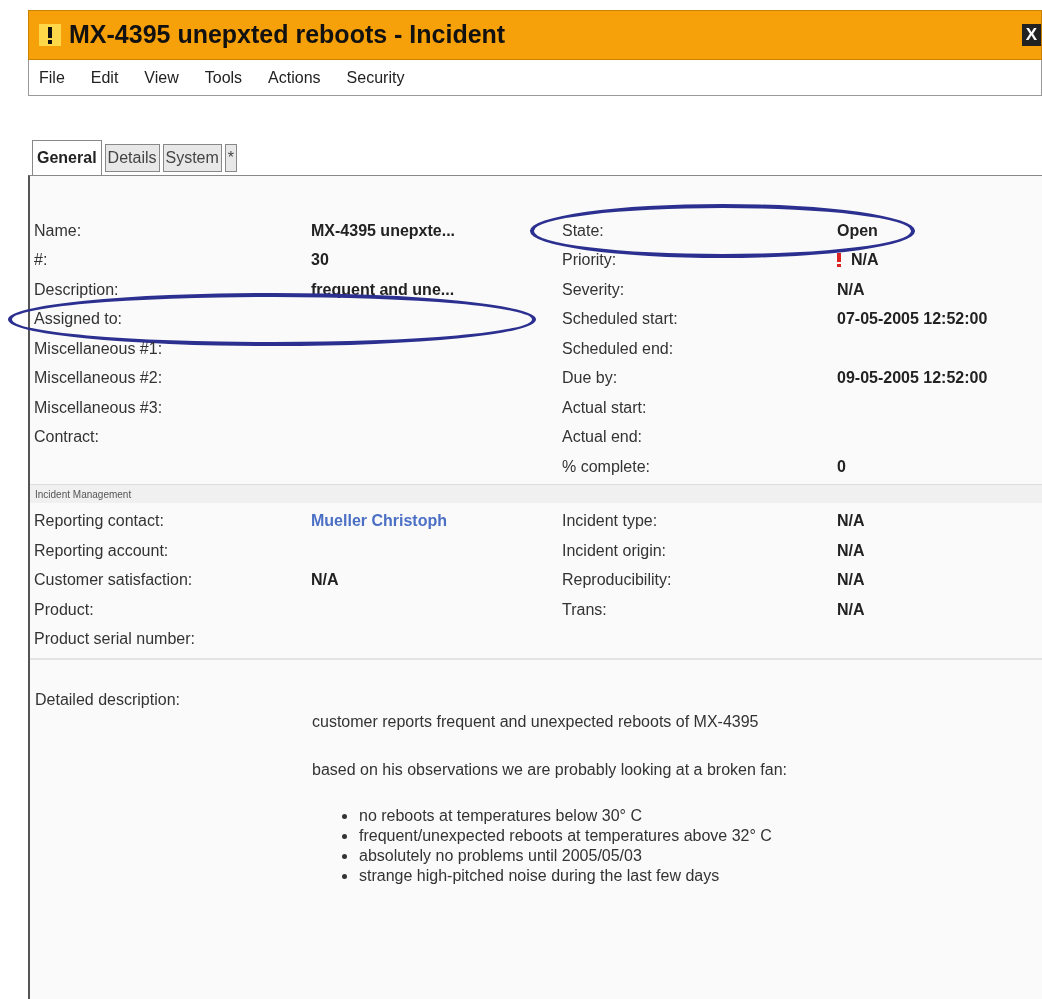 The width and height of the screenshot is (1042, 999). What do you see at coordinates (500, 856) in the screenshot?
I see `bullet-item: absolutely no problems until 2005/05/03` at bounding box center [500, 856].